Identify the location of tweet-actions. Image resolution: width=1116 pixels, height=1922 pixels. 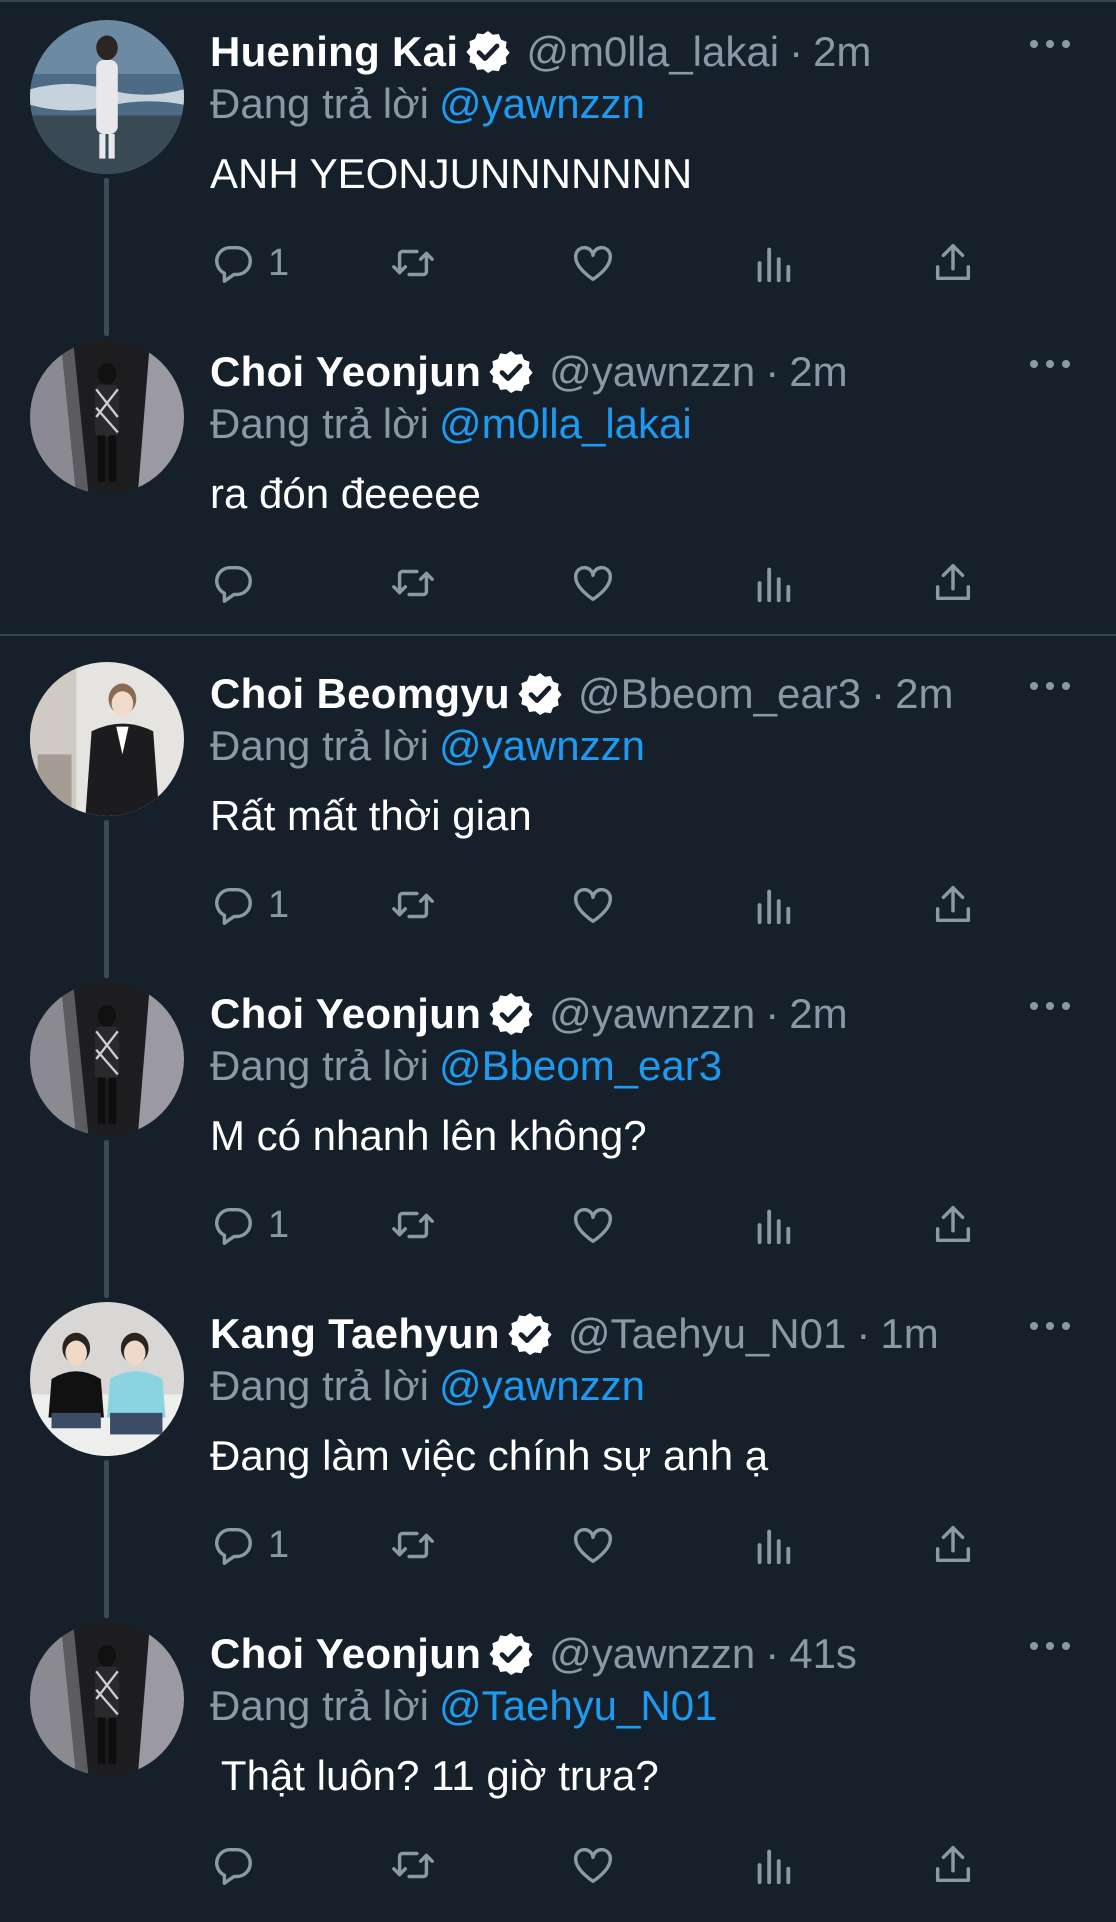
(600, 583).